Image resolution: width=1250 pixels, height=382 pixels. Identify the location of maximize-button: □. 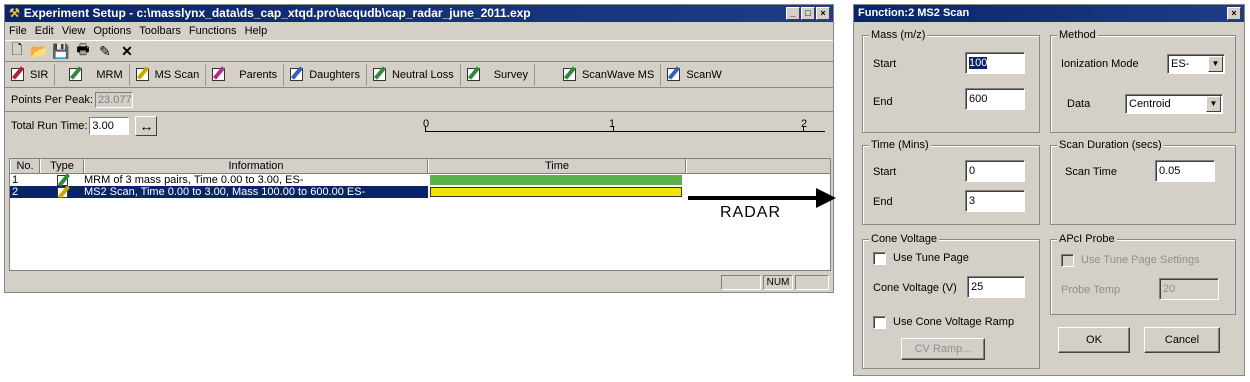
(808, 13).